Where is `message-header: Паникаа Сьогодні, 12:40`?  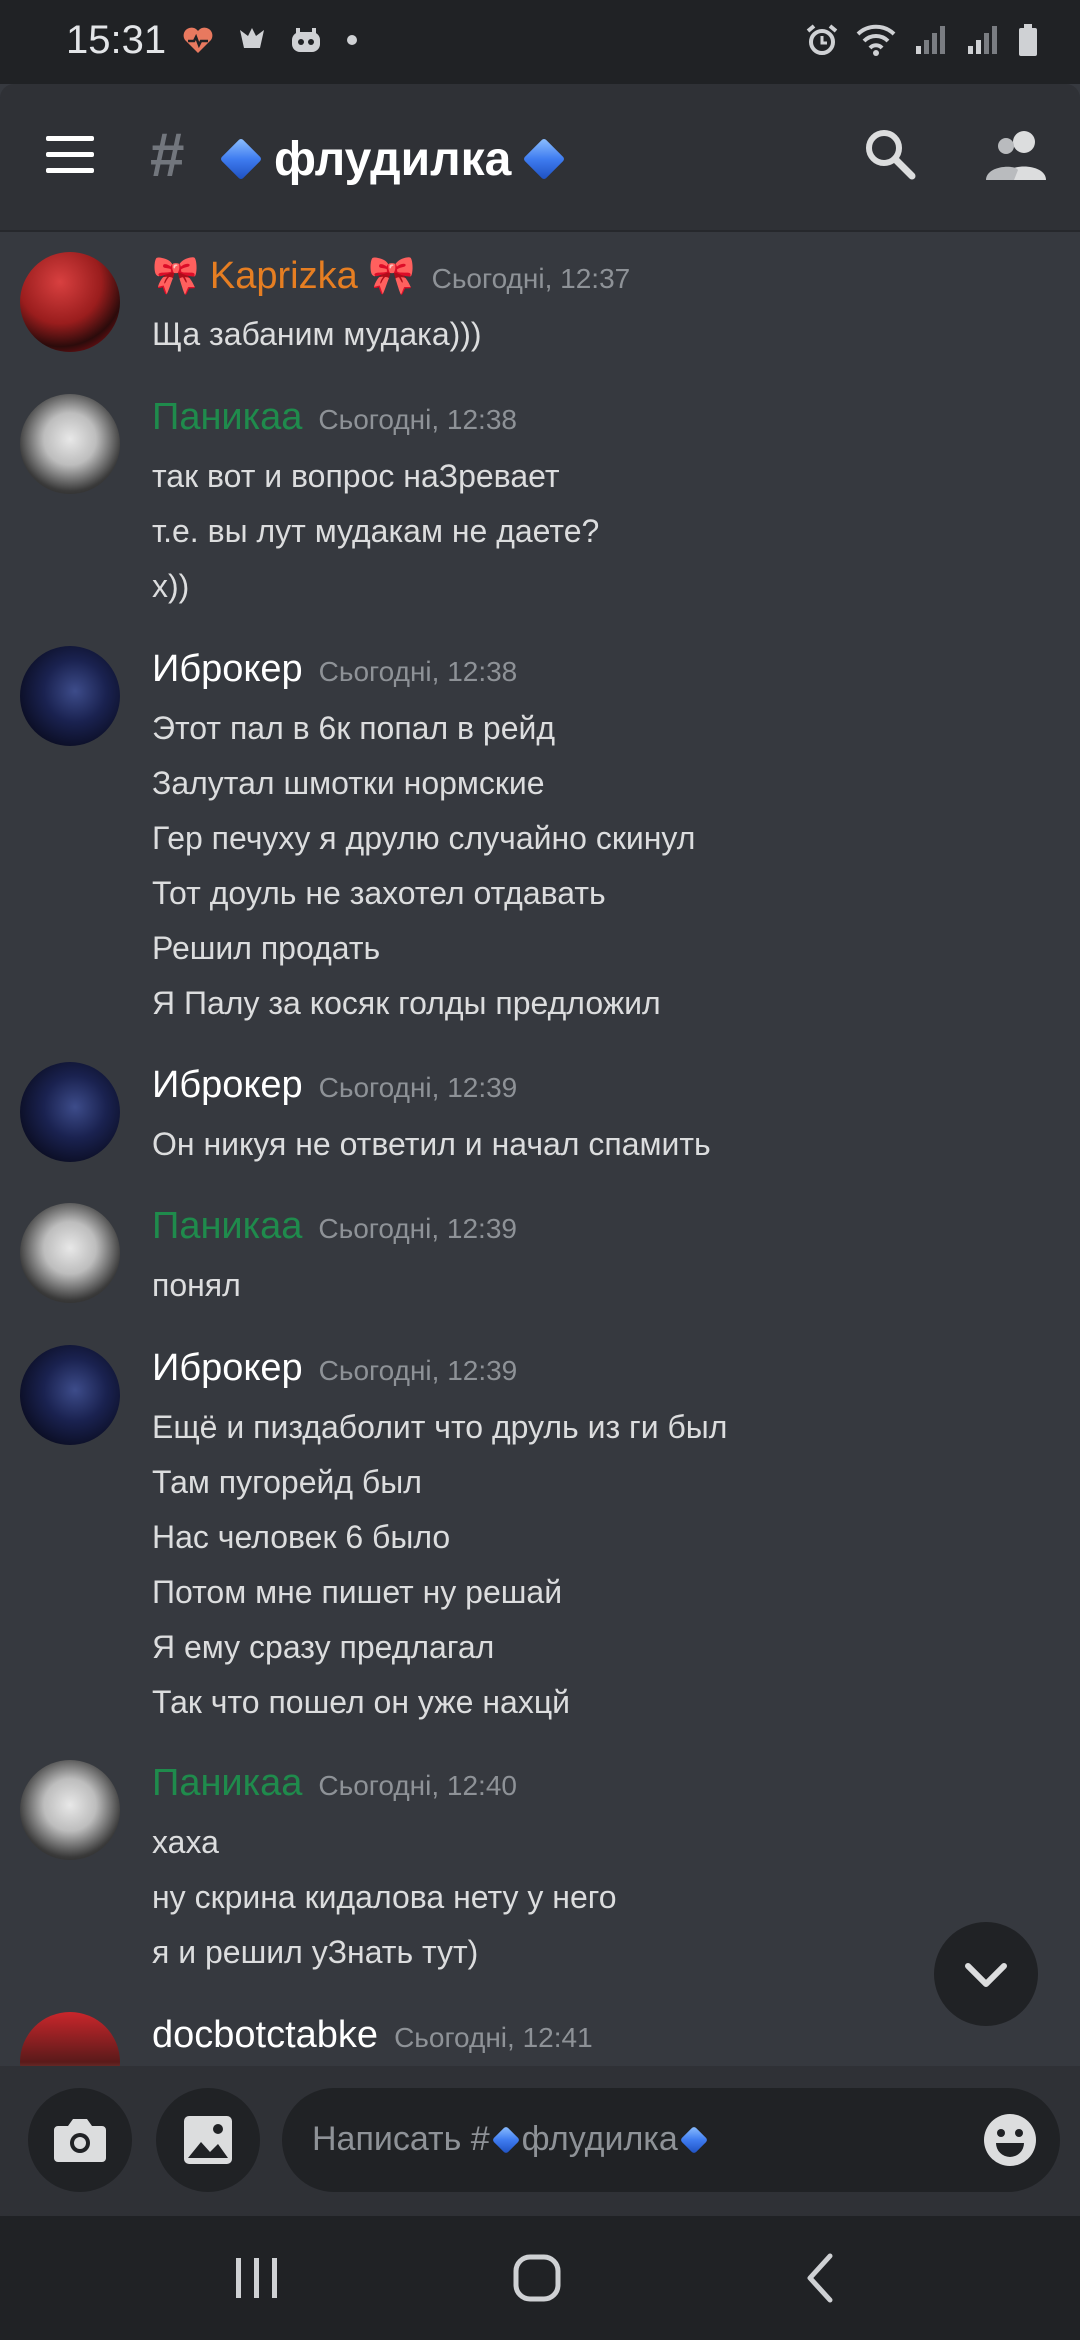 message-header: Паникаа Сьогодні, 12:40 is located at coordinates (334, 1790).